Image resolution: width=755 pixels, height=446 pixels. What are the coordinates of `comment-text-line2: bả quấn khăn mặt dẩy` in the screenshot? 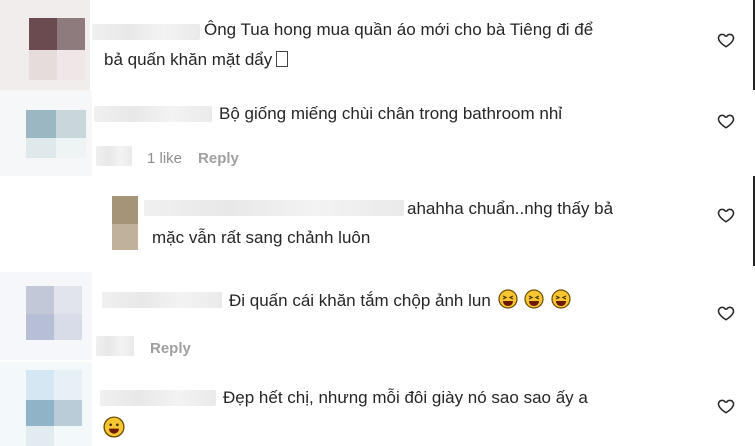 It's located at (196, 59).